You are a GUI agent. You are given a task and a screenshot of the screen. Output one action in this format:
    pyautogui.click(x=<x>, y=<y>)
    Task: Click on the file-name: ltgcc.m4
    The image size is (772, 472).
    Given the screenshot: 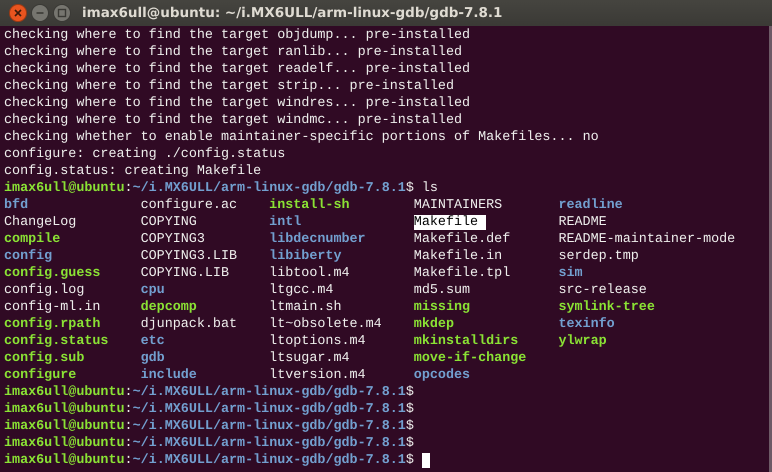 What is the action you would take?
    pyautogui.click(x=301, y=290)
    